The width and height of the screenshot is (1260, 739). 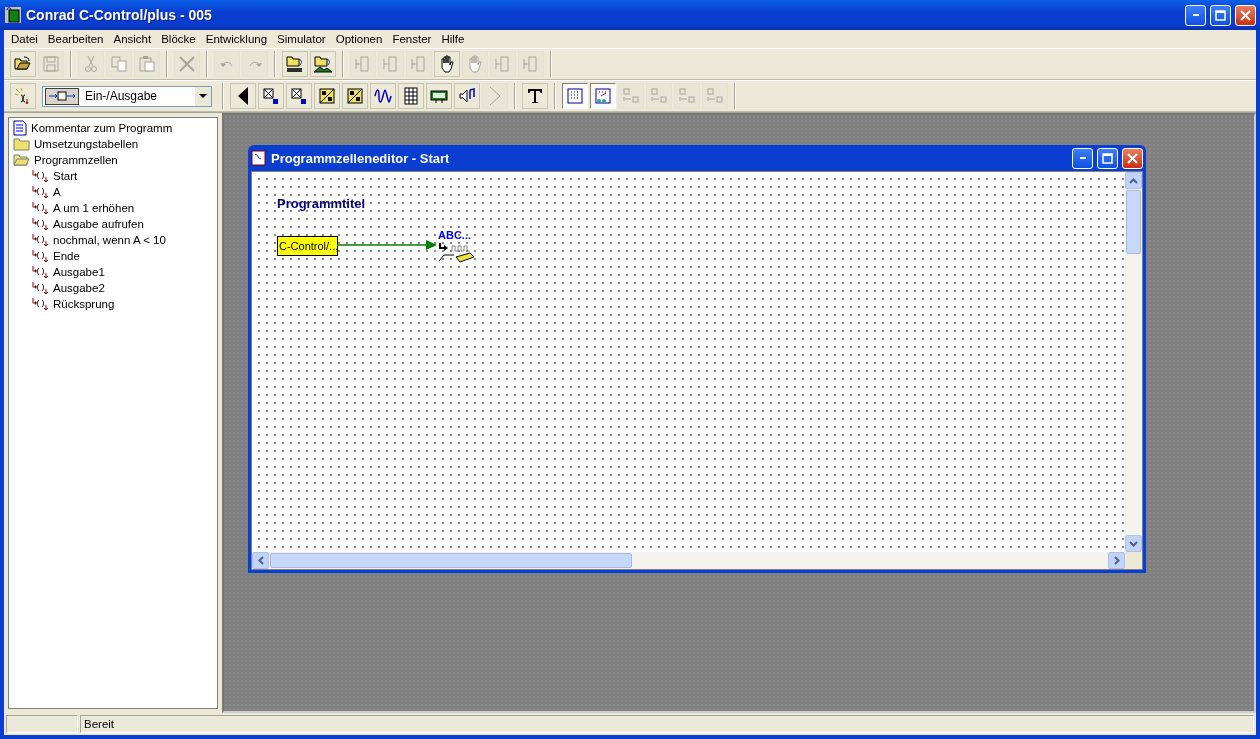 I want to click on tree-item: Ende, so click(x=122, y=256).